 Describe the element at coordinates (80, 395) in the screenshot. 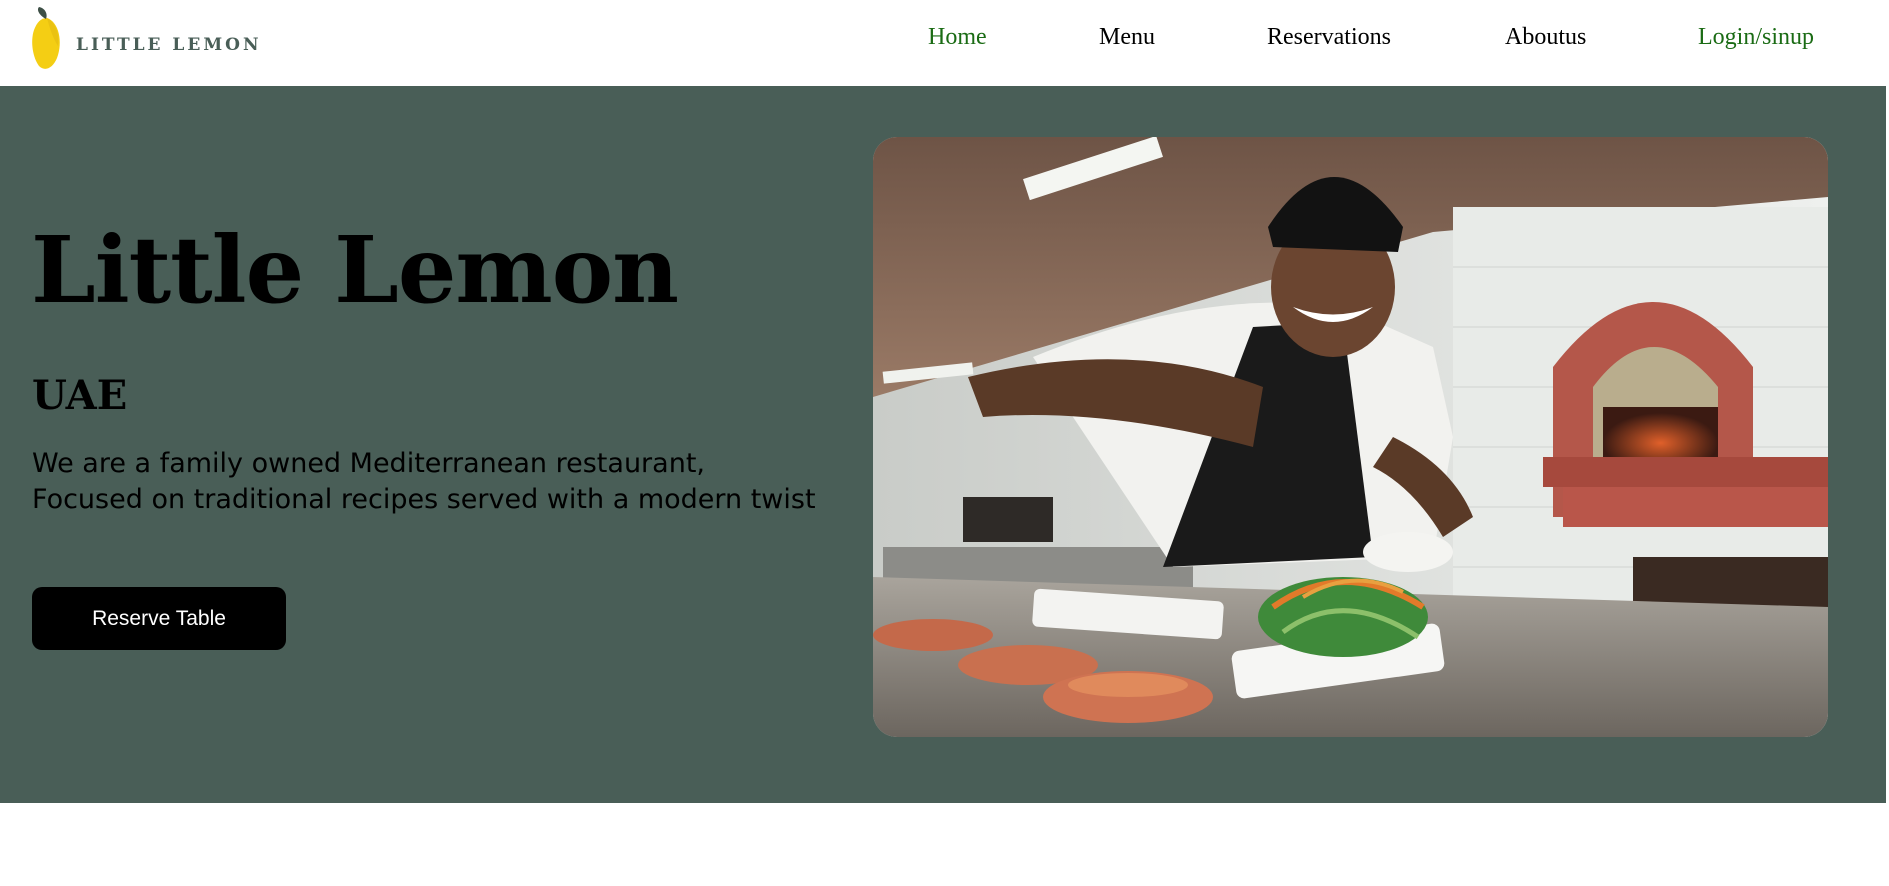

I see `hero-subtitle: UAE` at that location.